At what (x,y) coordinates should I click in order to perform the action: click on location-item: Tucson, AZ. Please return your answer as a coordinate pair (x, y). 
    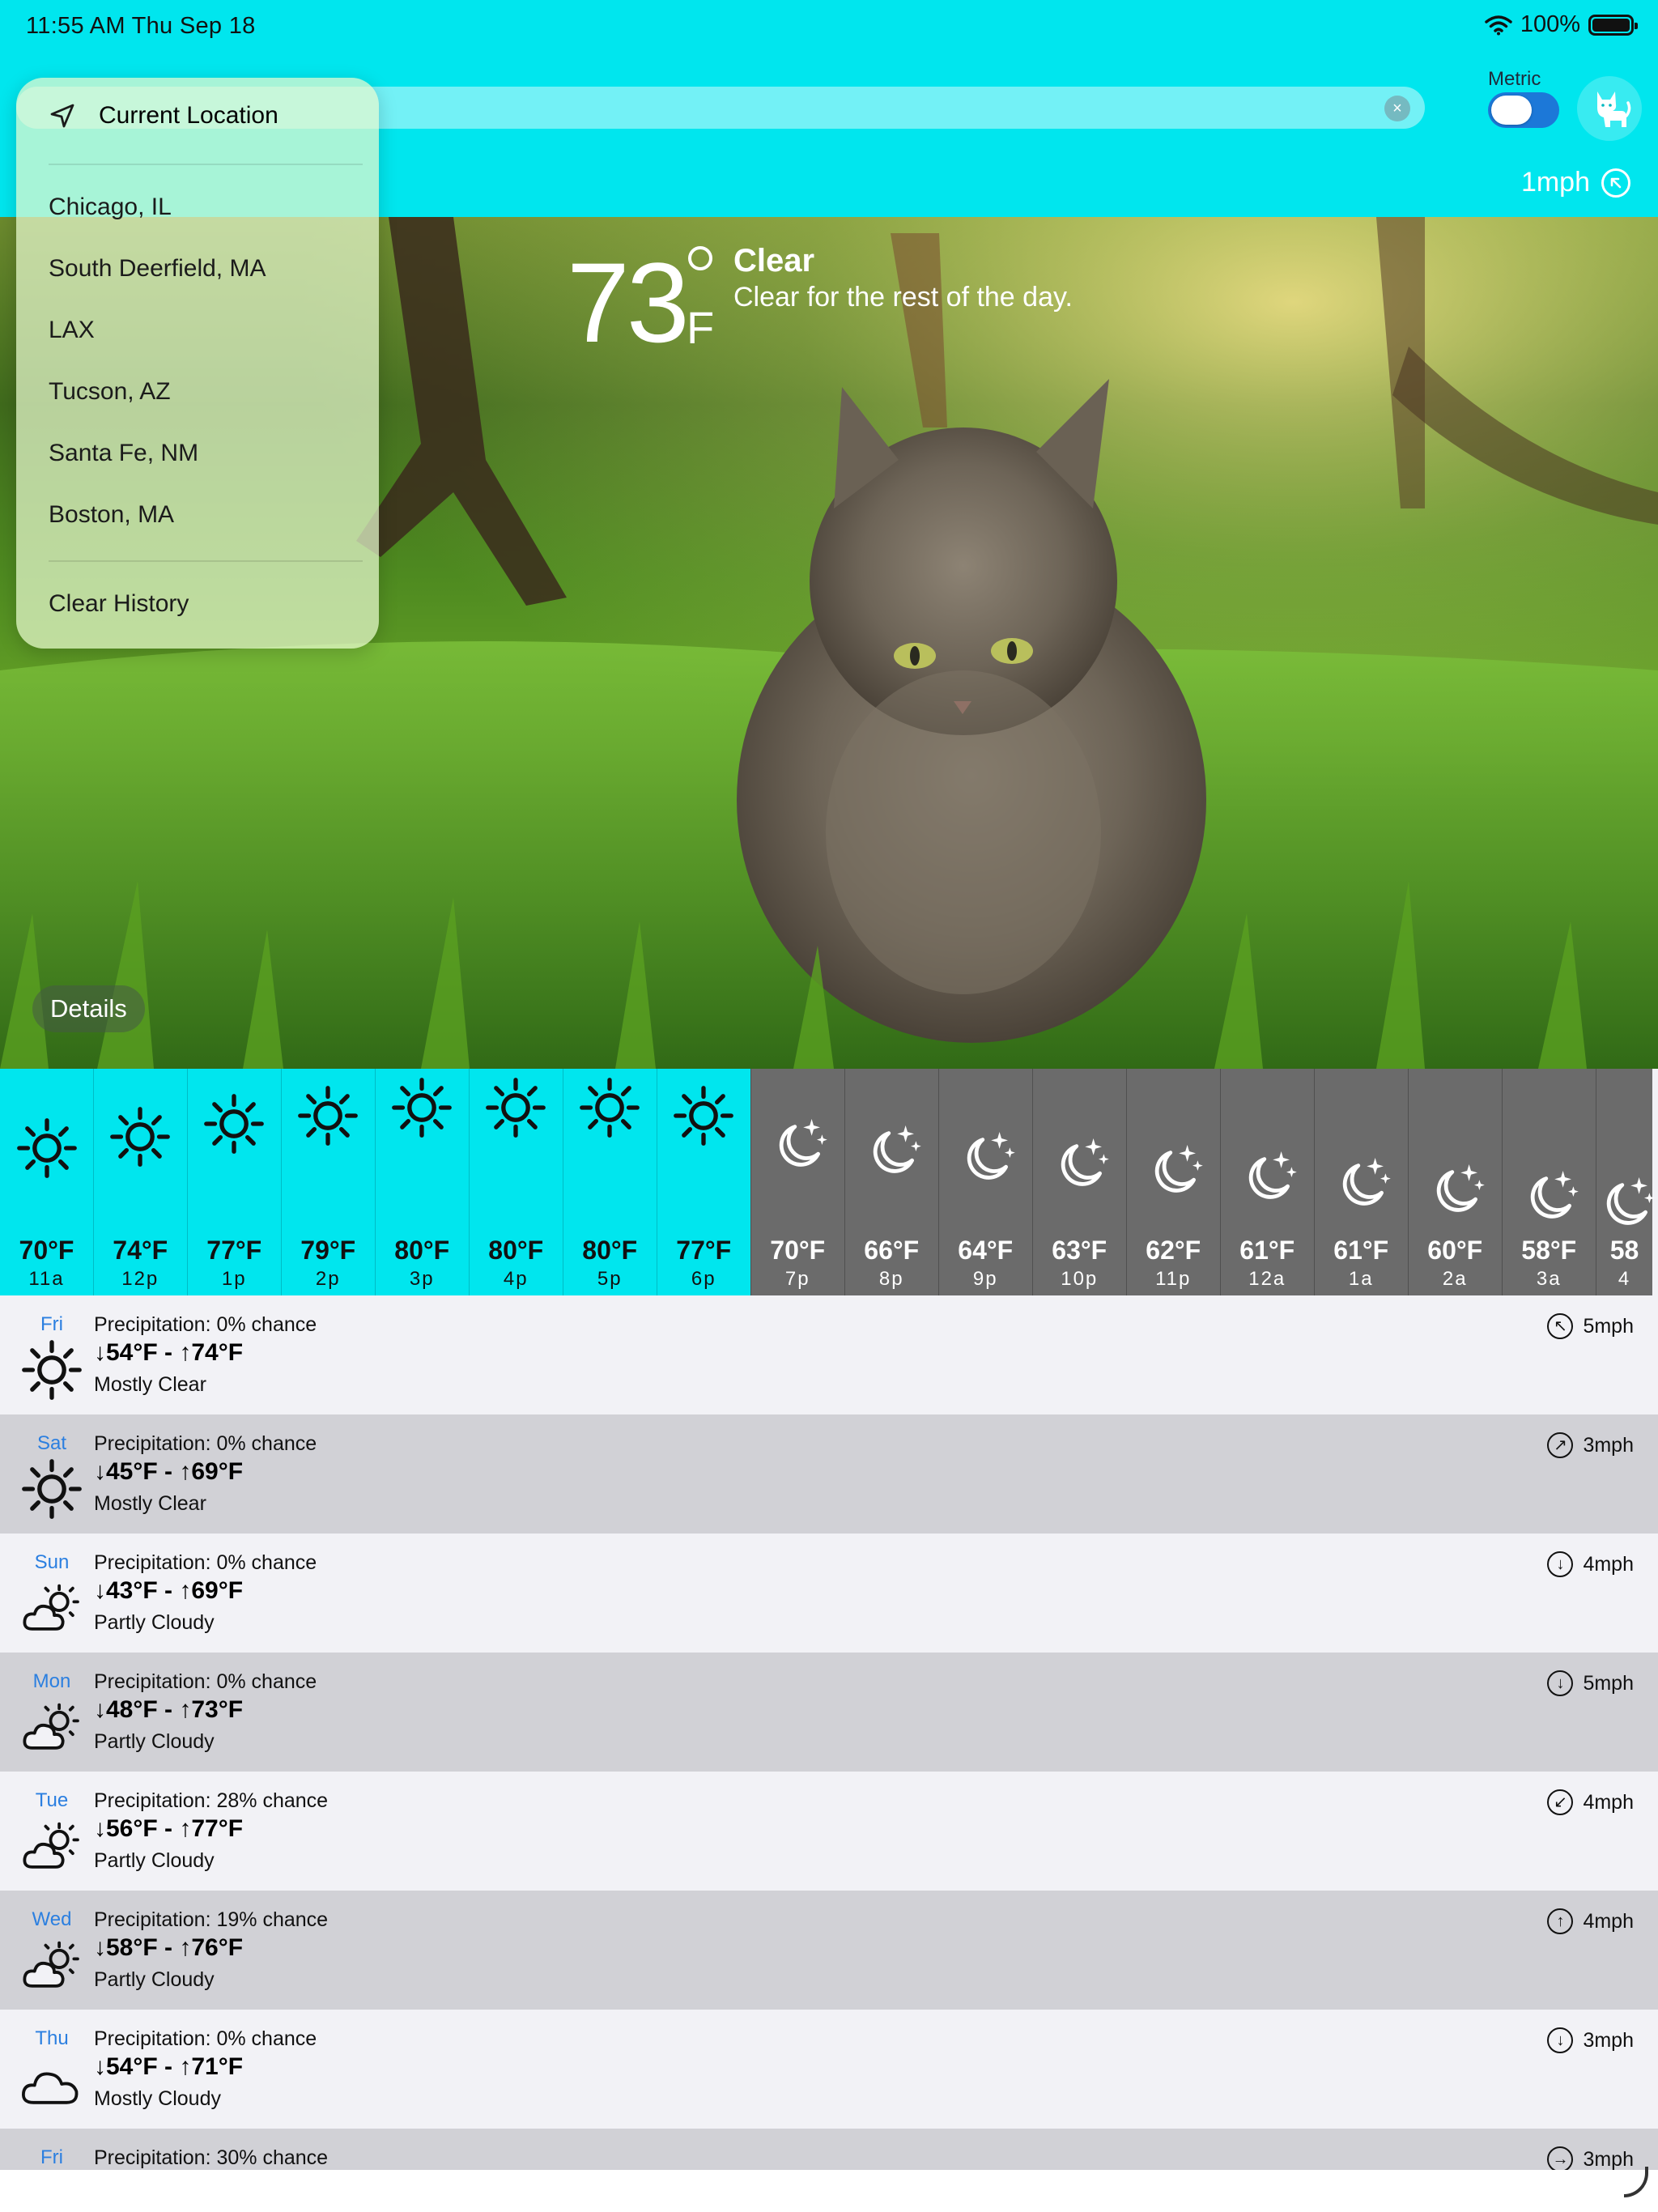
    Looking at the image, I should click on (110, 392).